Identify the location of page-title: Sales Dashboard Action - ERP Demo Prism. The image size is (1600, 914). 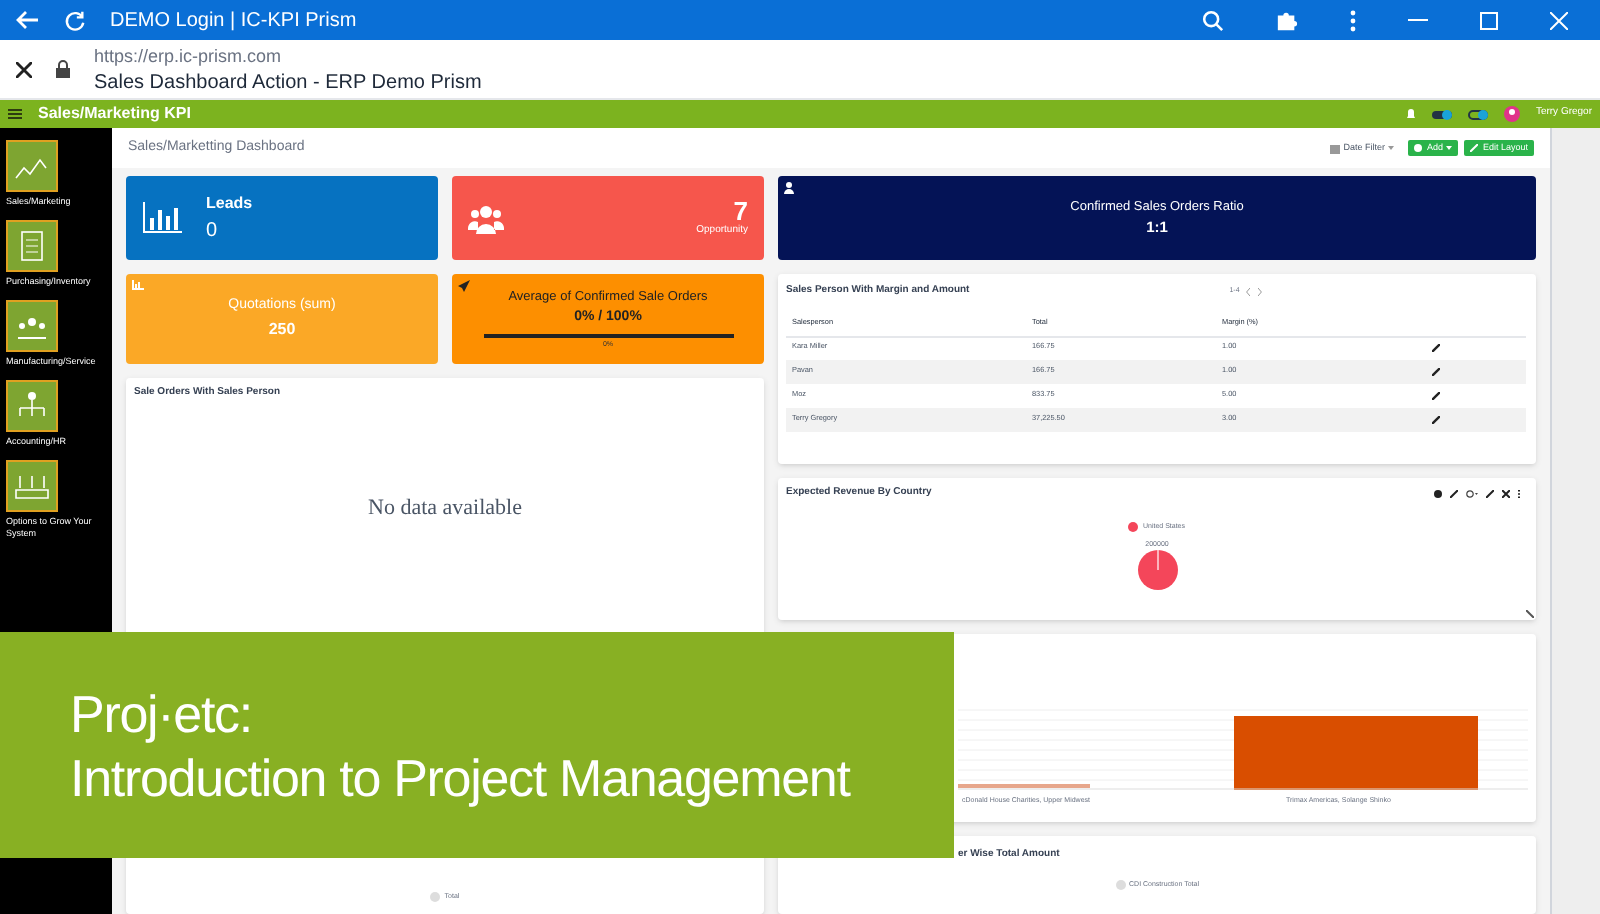
(288, 82).